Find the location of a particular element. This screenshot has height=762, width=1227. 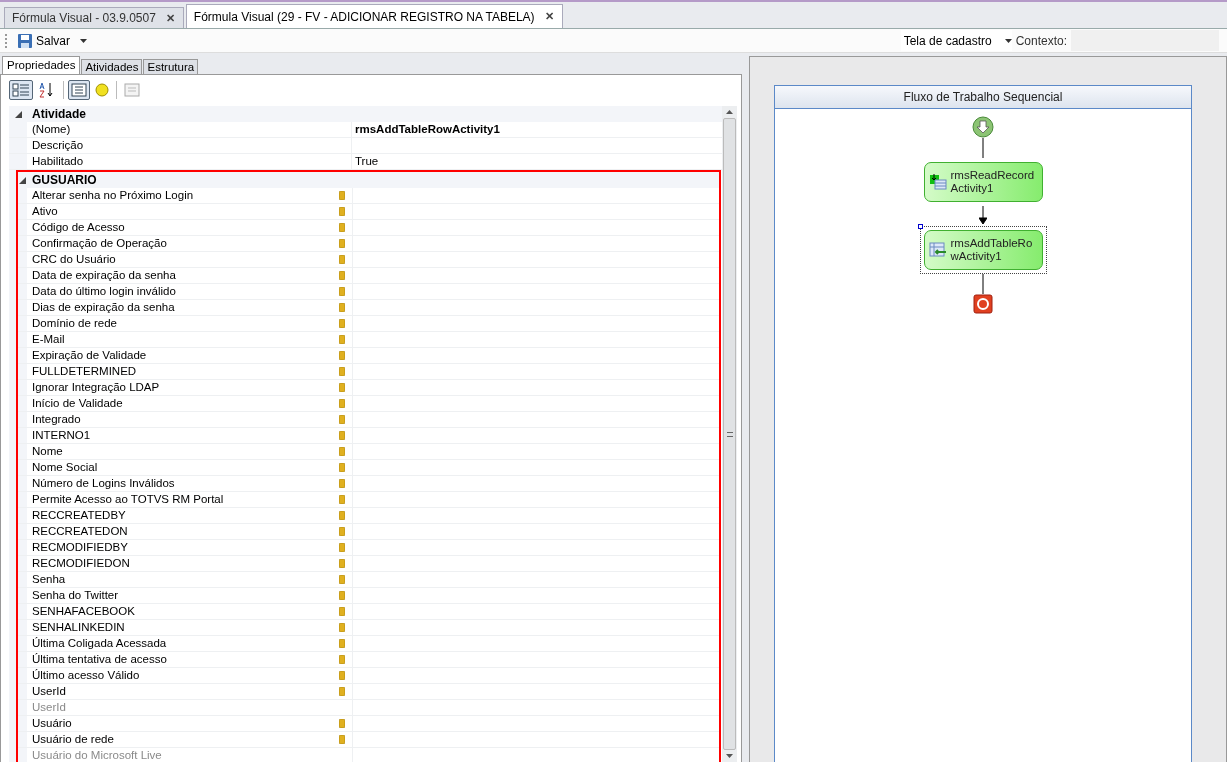

stop-icon is located at coordinates (983, 304).